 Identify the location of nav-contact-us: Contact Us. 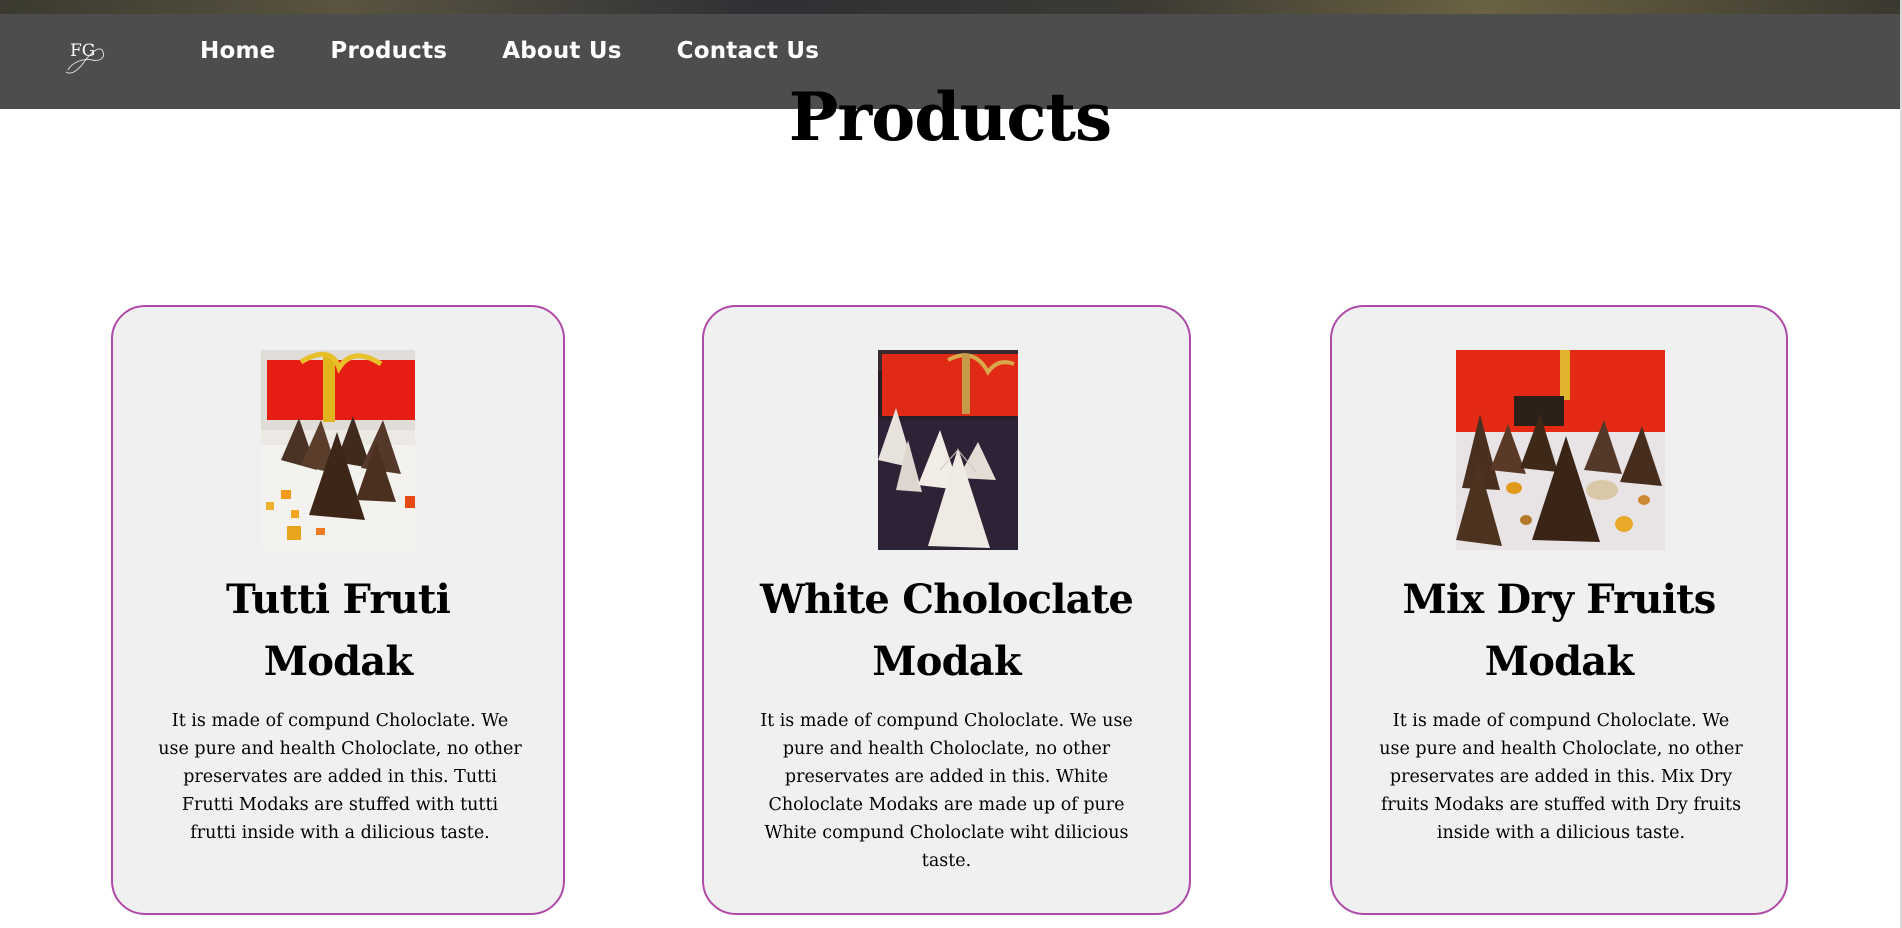
(748, 51).